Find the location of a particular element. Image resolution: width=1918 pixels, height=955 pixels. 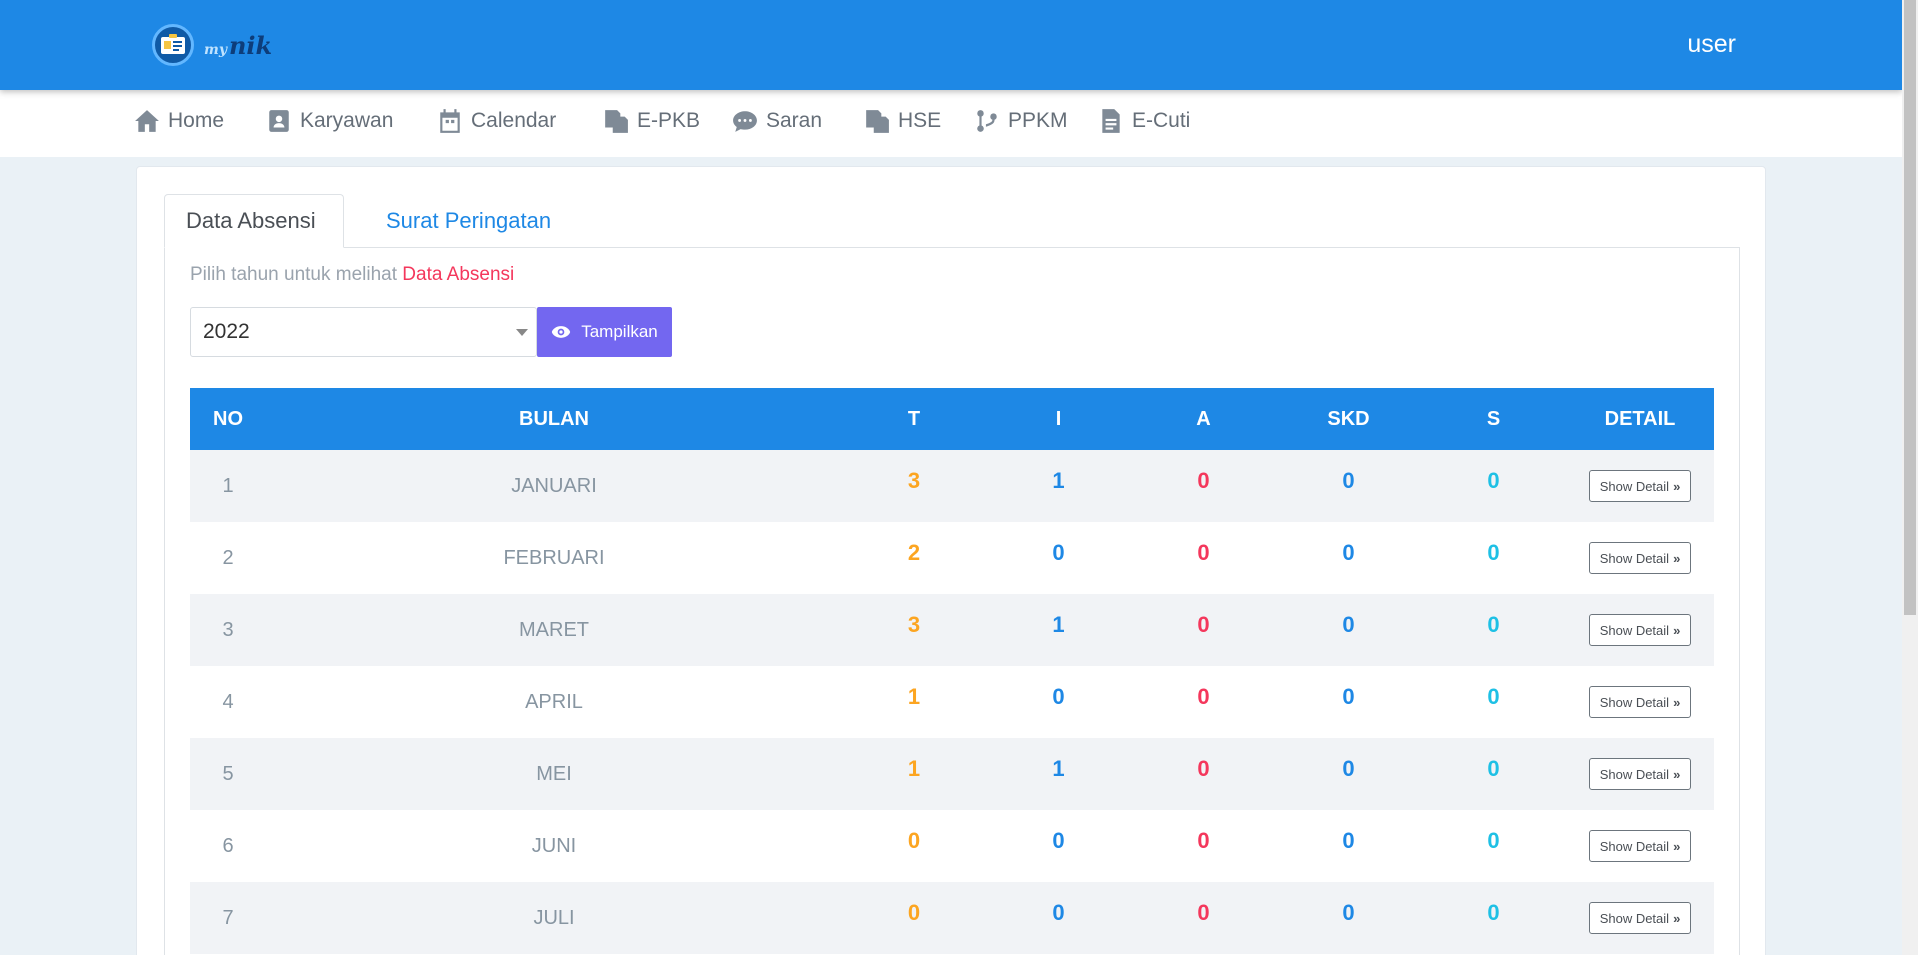

nav-item-calendar: Calendar is located at coordinates (496, 121).